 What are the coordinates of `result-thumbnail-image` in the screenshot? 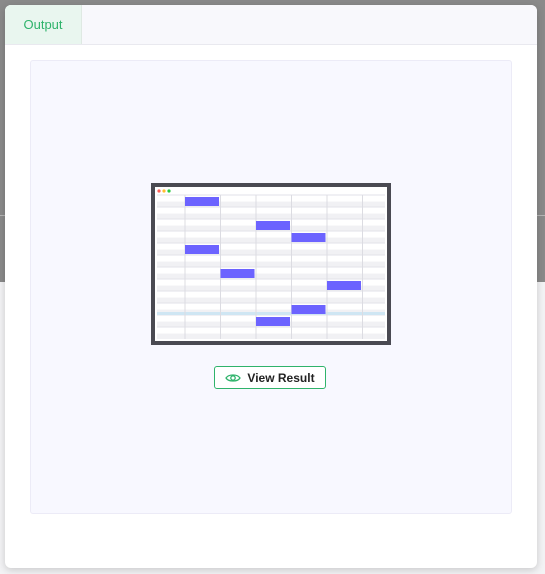 It's located at (271, 264).